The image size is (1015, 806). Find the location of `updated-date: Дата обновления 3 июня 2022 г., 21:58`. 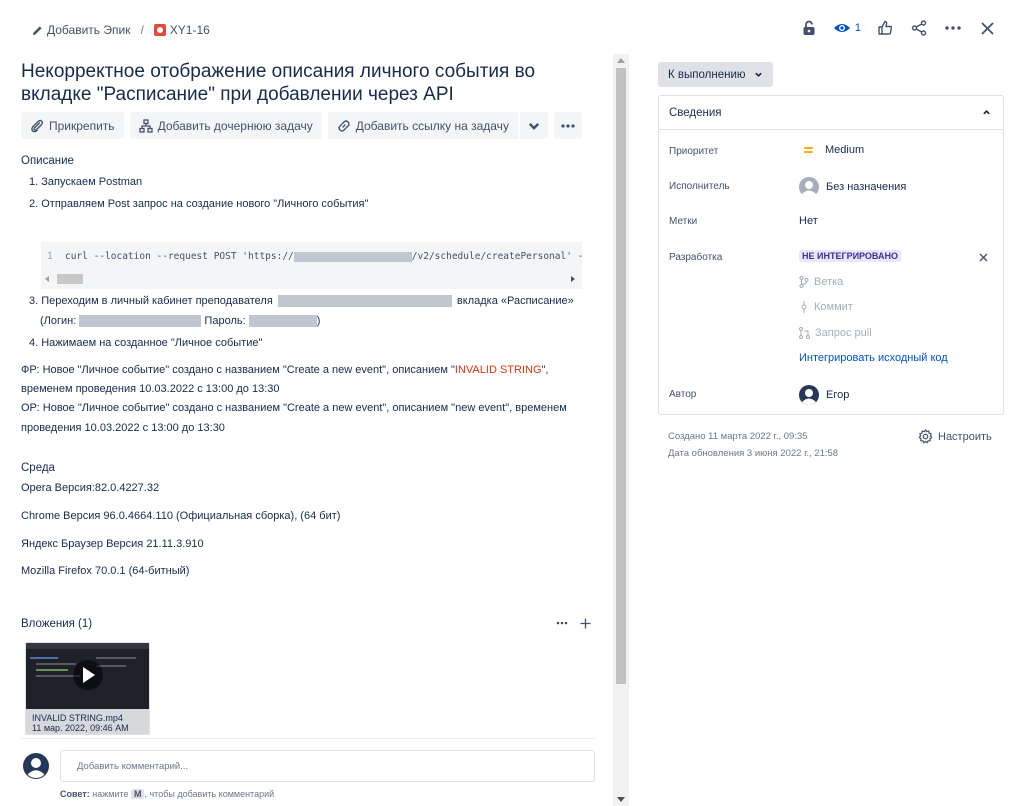

updated-date: Дата обновления 3 июня 2022 г., 21:58 is located at coordinates (753, 453).